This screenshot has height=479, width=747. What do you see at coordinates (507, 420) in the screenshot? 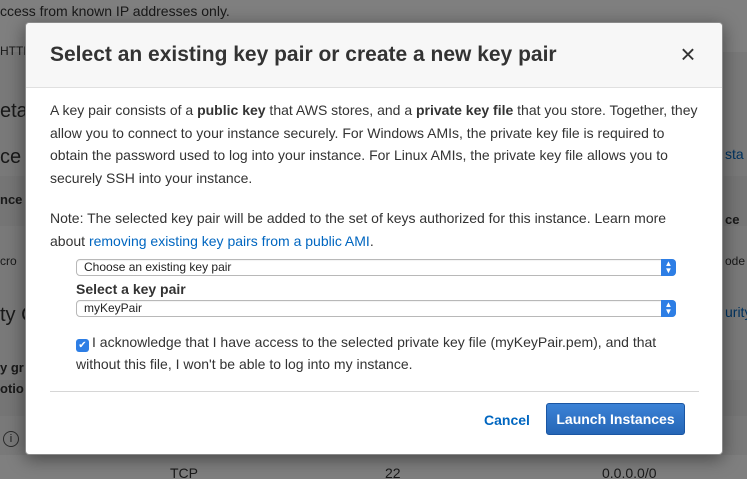
I see `cancel-button: Cancel` at bounding box center [507, 420].